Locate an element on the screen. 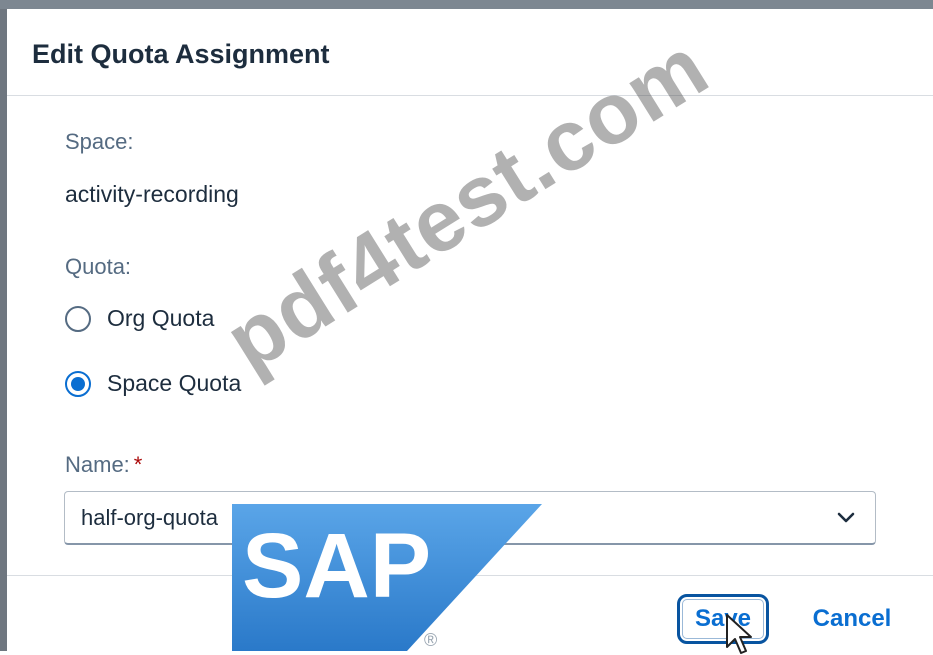 The width and height of the screenshot is (933, 655). required-asterisk: * is located at coordinates (138, 464).